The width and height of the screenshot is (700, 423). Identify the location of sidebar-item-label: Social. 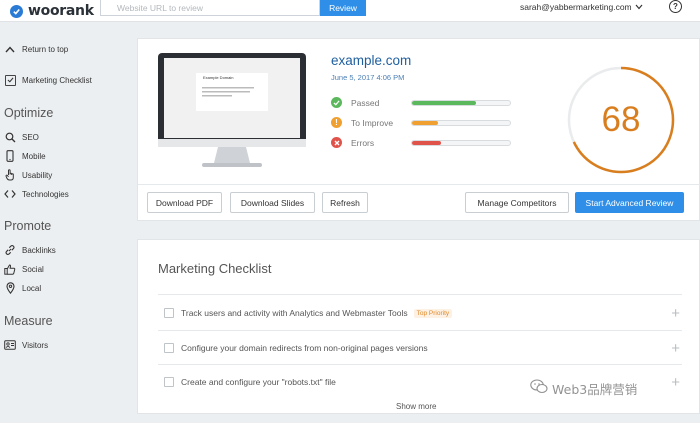
(33, 269).